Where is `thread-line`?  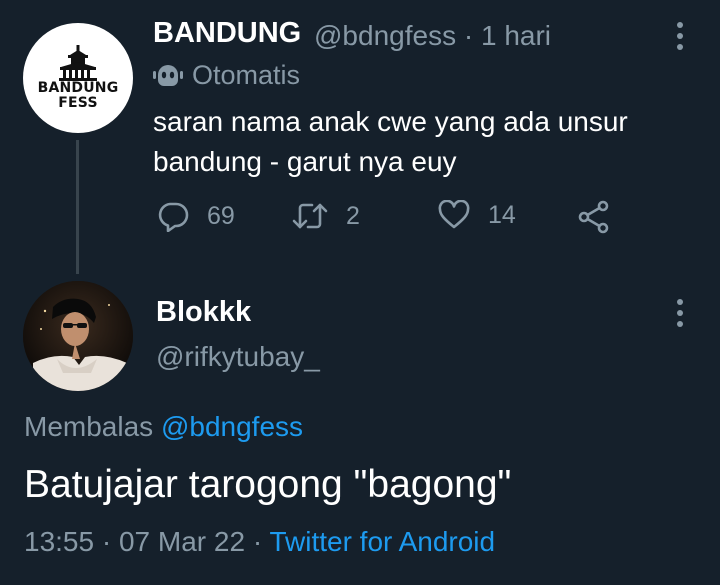
thread-line is located at coordinates (77, 207).